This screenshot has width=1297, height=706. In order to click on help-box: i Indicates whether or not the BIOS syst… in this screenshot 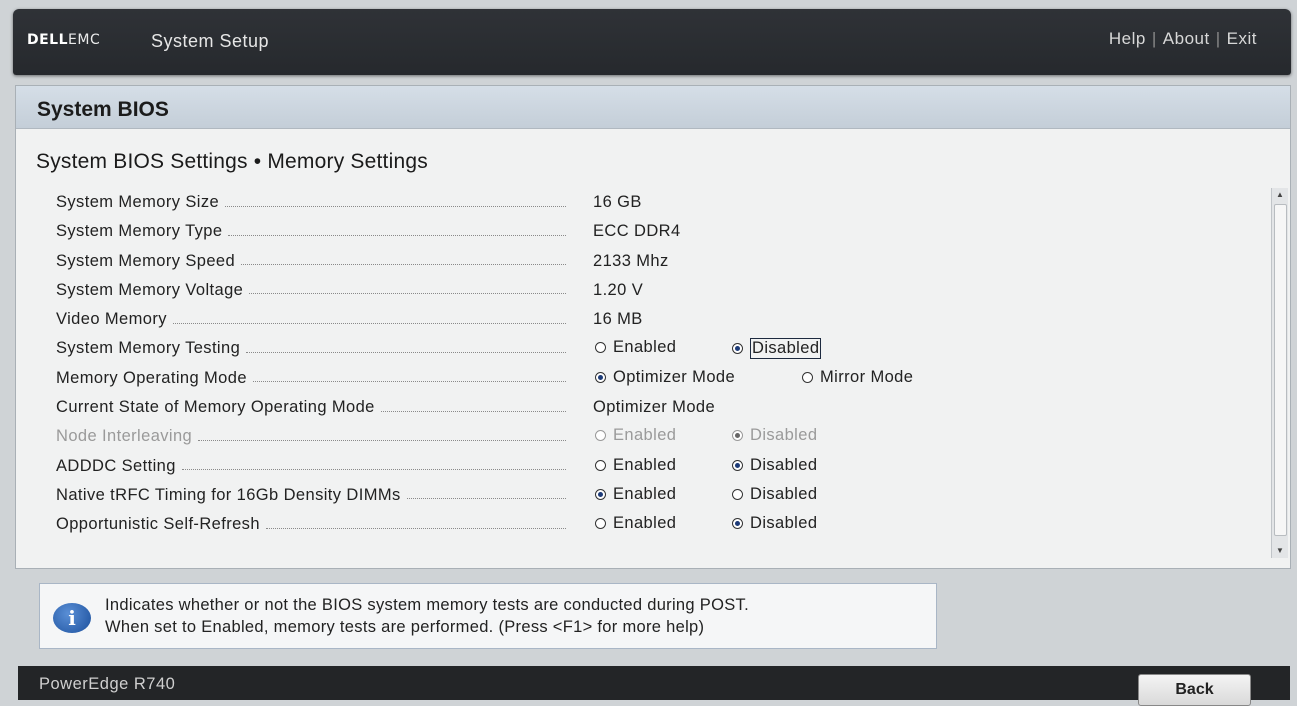, I will do `click(488, 616)`.